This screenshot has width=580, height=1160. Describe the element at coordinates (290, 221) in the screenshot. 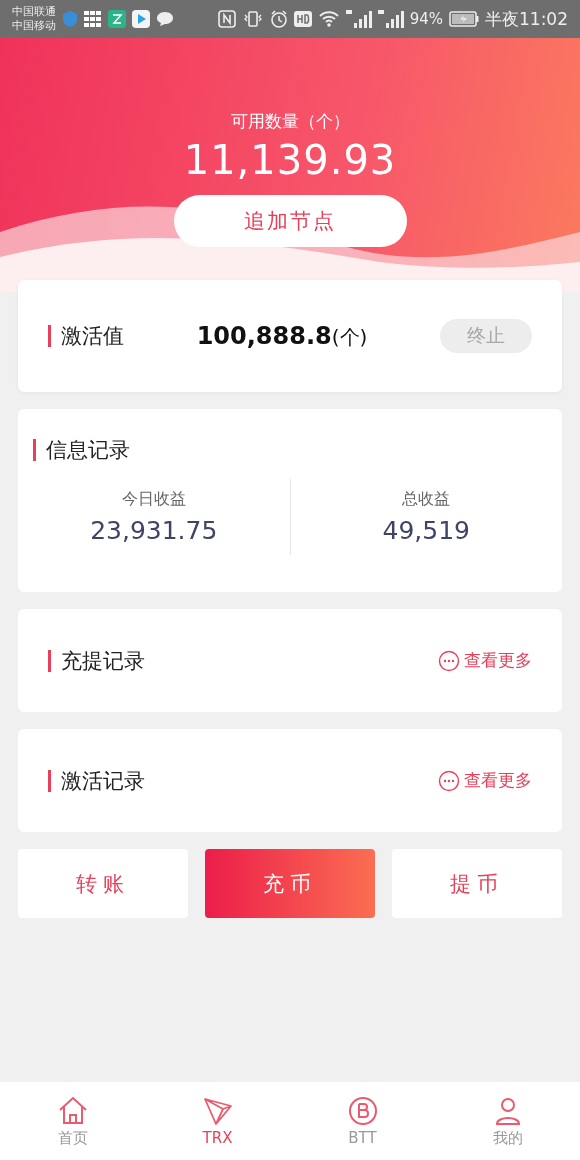

I see `add-node-button: 追加节点` at that location.